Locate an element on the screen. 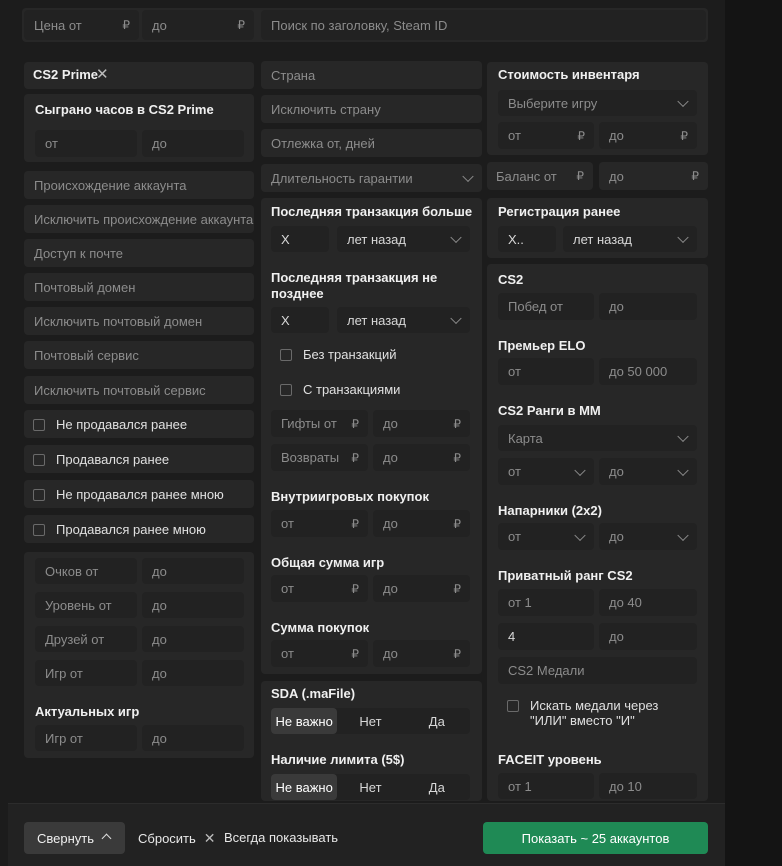 Image resolution: width=782 pixels, height=866 pixels. elo-from-input: от is located at coordinates (546, 371).